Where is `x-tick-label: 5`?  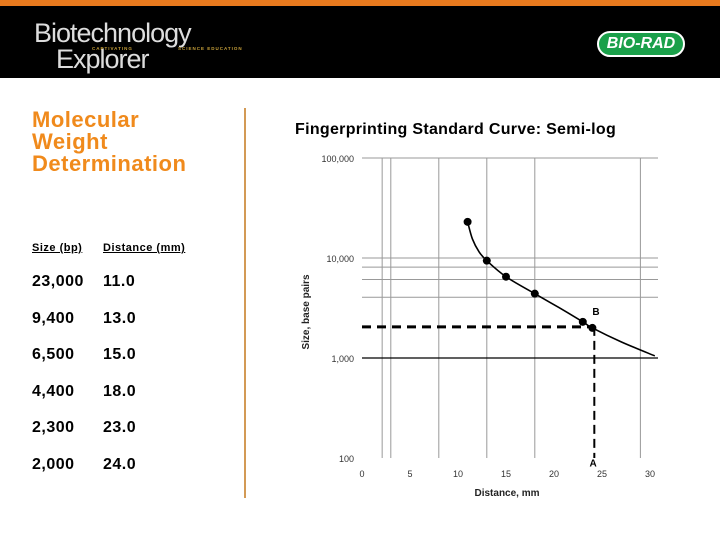
x-tick-label: 5 is located at coordinates (409, 474).